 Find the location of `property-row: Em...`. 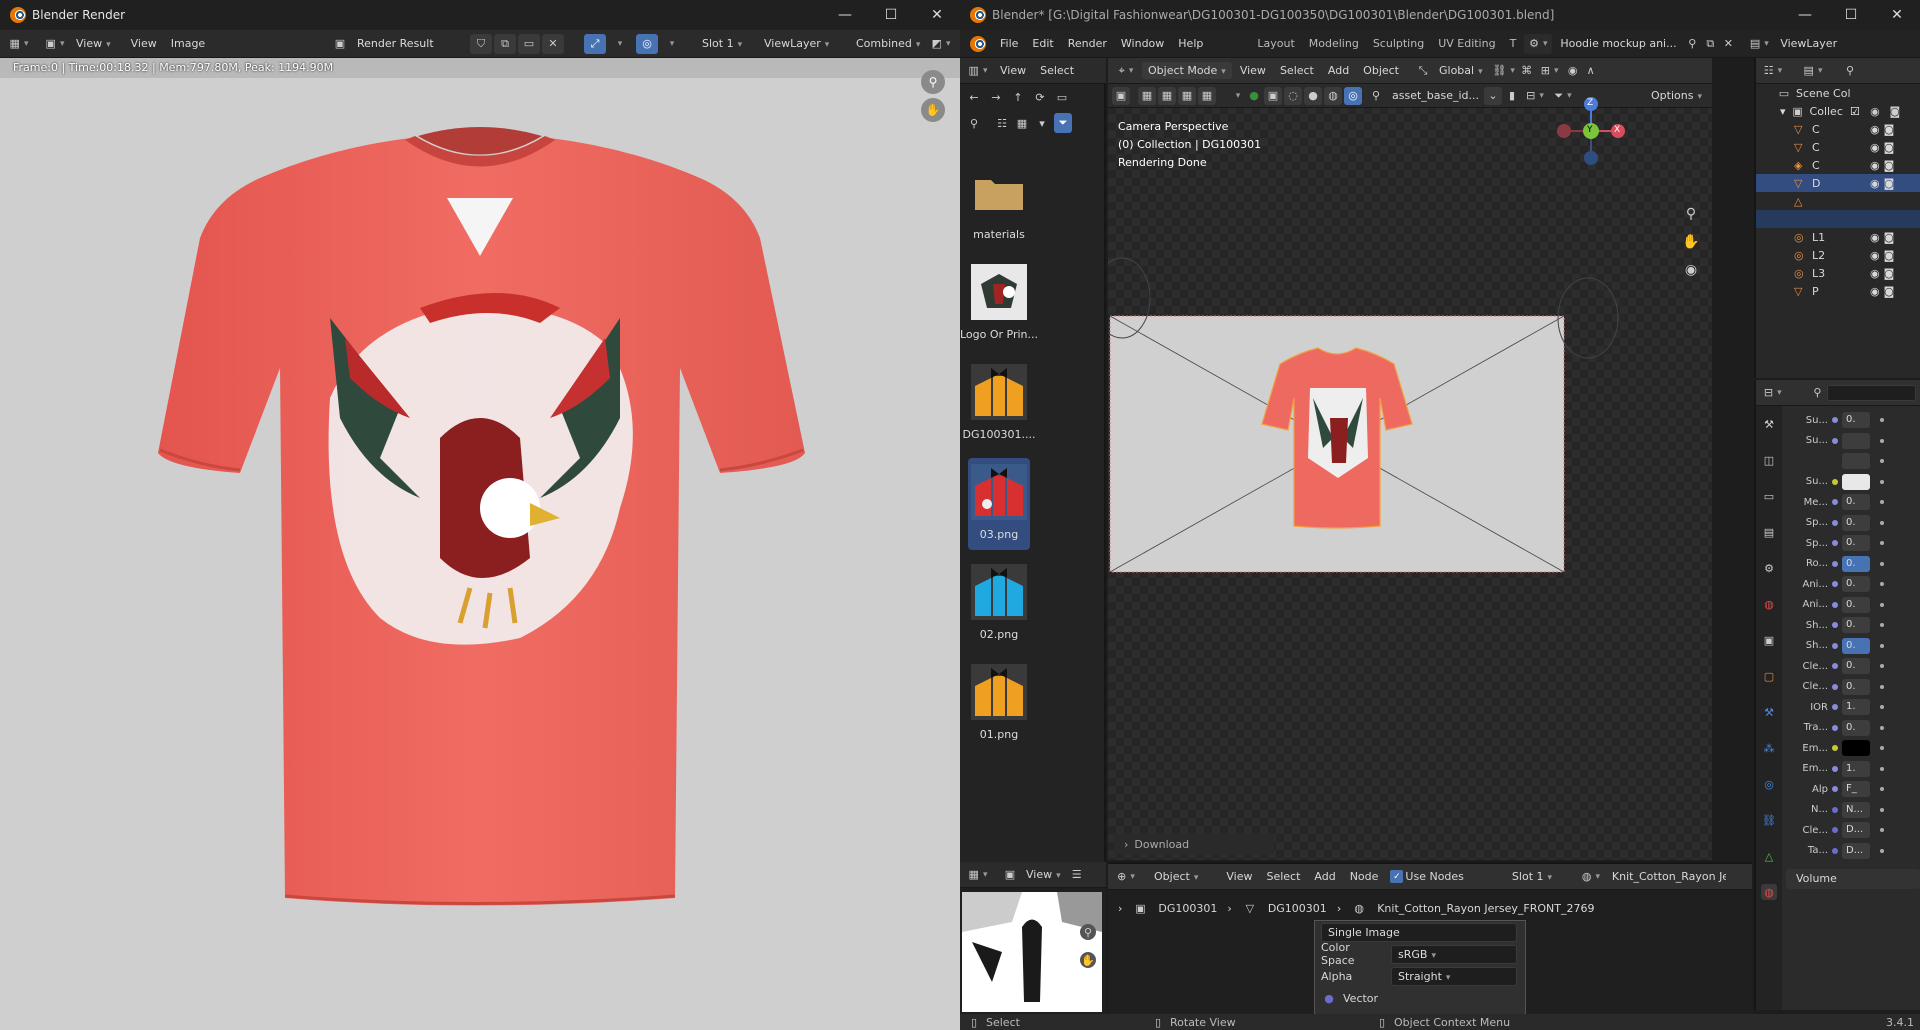

property-row: Em... is located at coordinates (1853, 748).